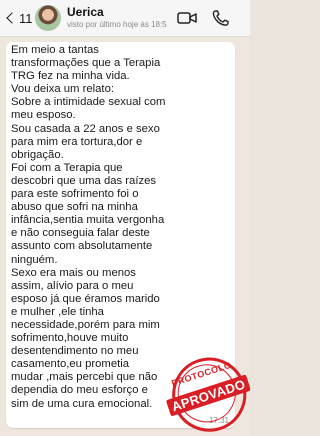 The width and height of the screenshot is (320, 436). Describe the element at coordinates (221, 18) in the screenshot. I see `phone-icon` at that location.